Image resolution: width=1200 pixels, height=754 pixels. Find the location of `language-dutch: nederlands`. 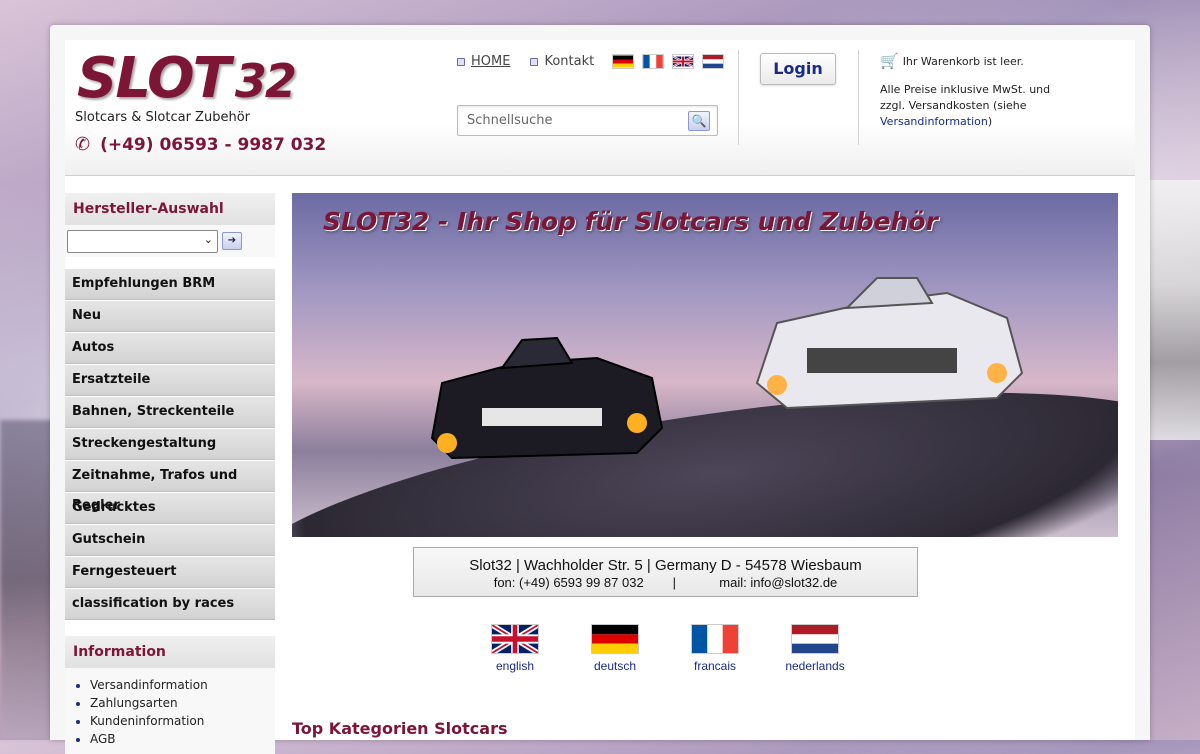

language-dutch: nederlands is located at coordinates (815, 648).